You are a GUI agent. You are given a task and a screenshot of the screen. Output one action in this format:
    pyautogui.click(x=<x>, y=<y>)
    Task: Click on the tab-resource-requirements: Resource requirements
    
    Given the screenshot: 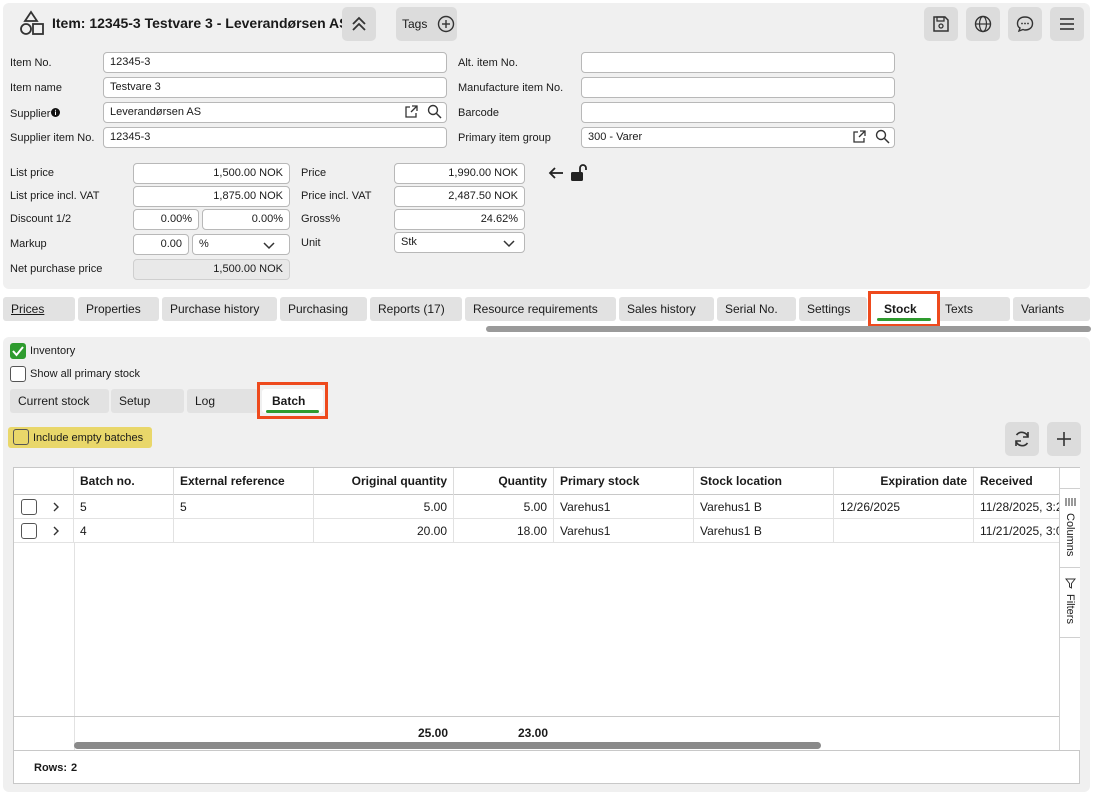 What is the action you would take?
    pyautogui.click(x=540, y=309)
    